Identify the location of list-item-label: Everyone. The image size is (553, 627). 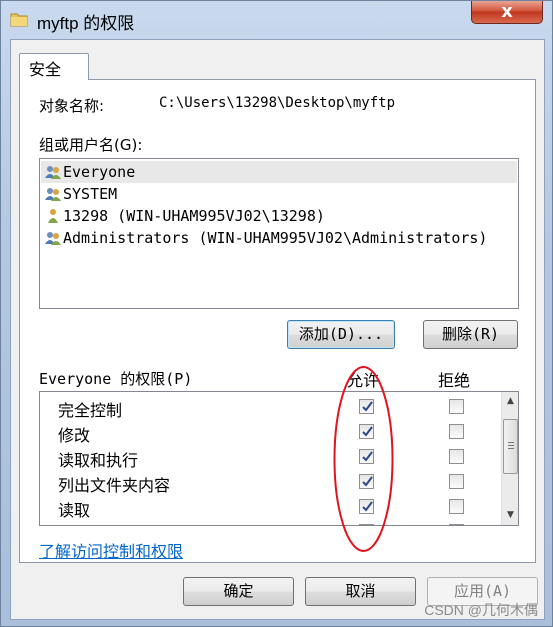
(99, 172).